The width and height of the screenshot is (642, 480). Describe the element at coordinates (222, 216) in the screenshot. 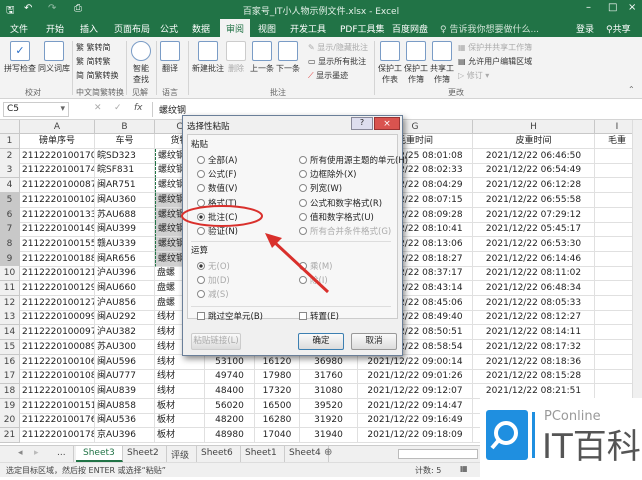

I see `highlight-ellipse` at that location.